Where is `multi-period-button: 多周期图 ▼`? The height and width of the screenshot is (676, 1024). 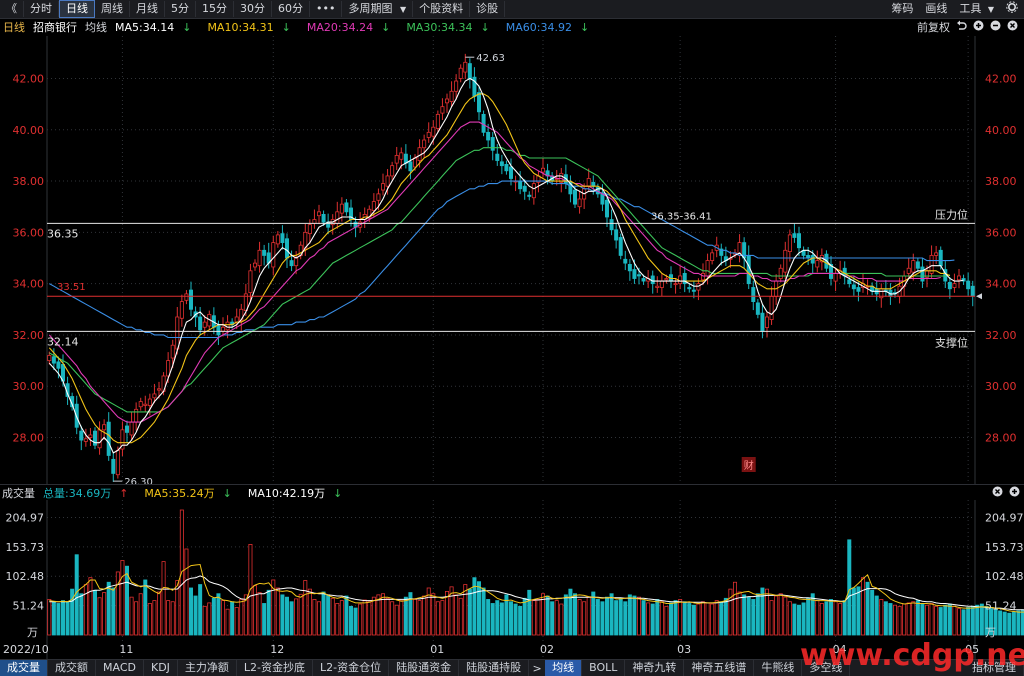
multi-period-button: 多周期图 ▼ is located at coordinates (378, 9).